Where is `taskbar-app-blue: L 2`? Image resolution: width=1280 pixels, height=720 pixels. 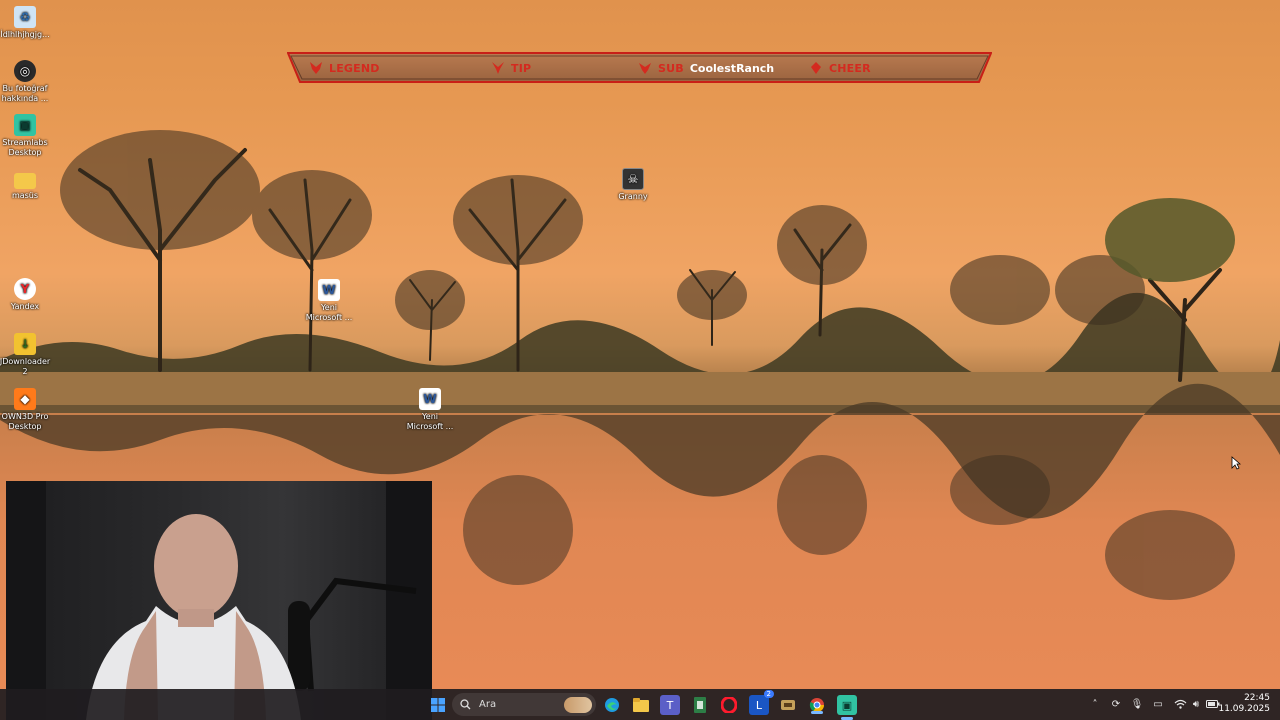 taskbar-app-blue: L 2 is located at coordinates (761, 702).